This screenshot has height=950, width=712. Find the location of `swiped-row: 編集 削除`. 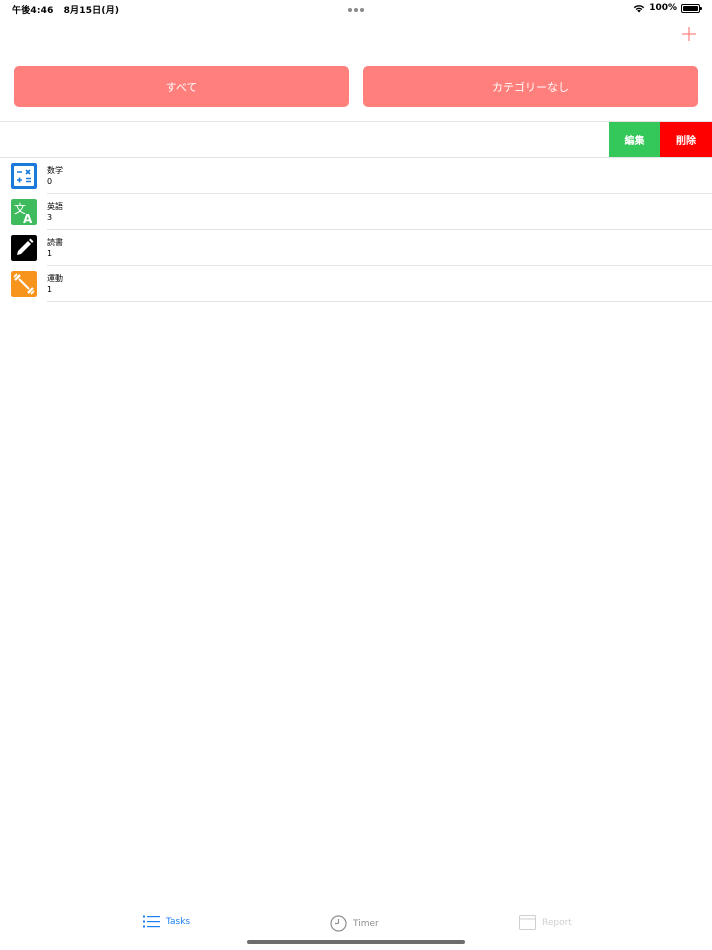

swiped-row: 編集 削除 is located at coordinates (356, 139).